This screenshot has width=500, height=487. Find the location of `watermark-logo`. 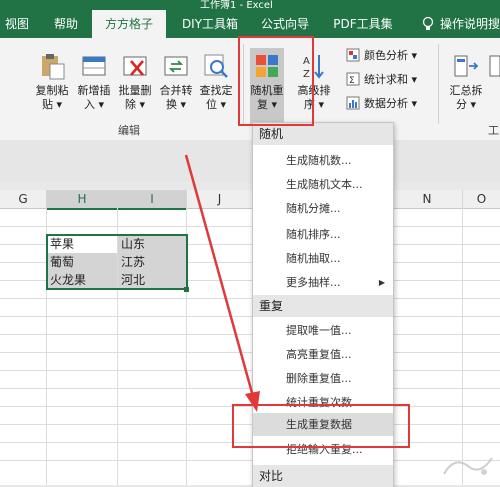

watermark-logo is located at coordinates (468, 466).